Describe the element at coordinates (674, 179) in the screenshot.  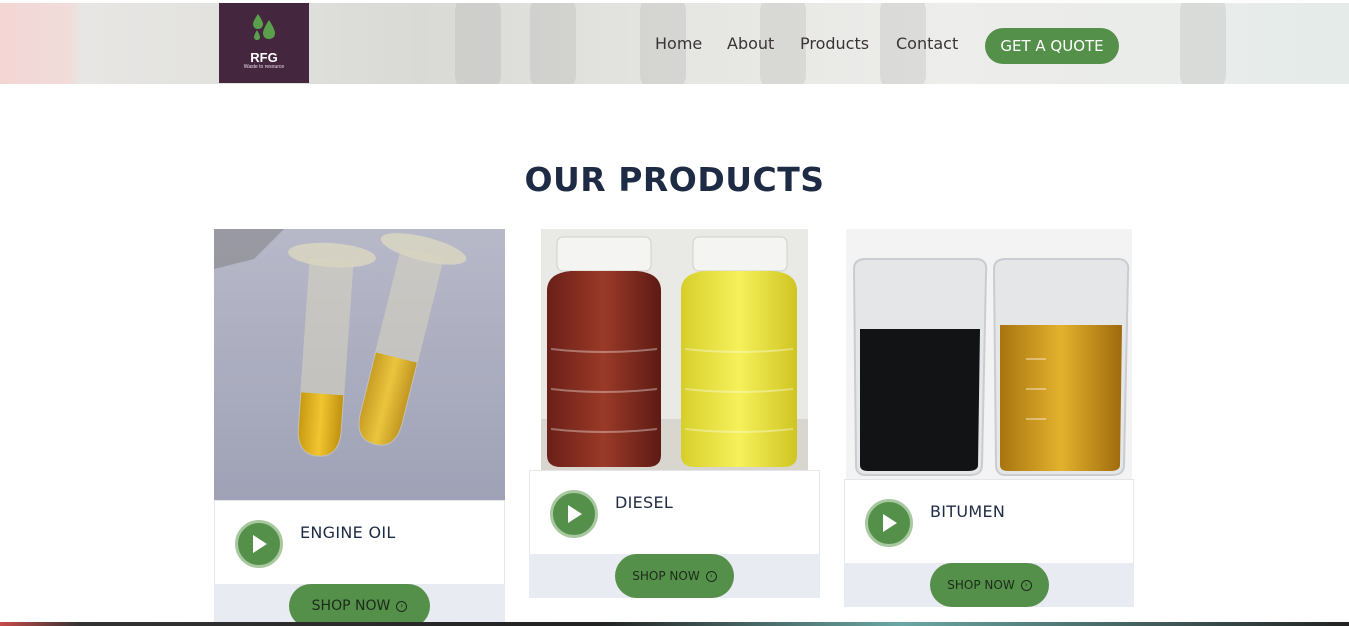
I see `section-title: OUR PRODUCTS` at that location.